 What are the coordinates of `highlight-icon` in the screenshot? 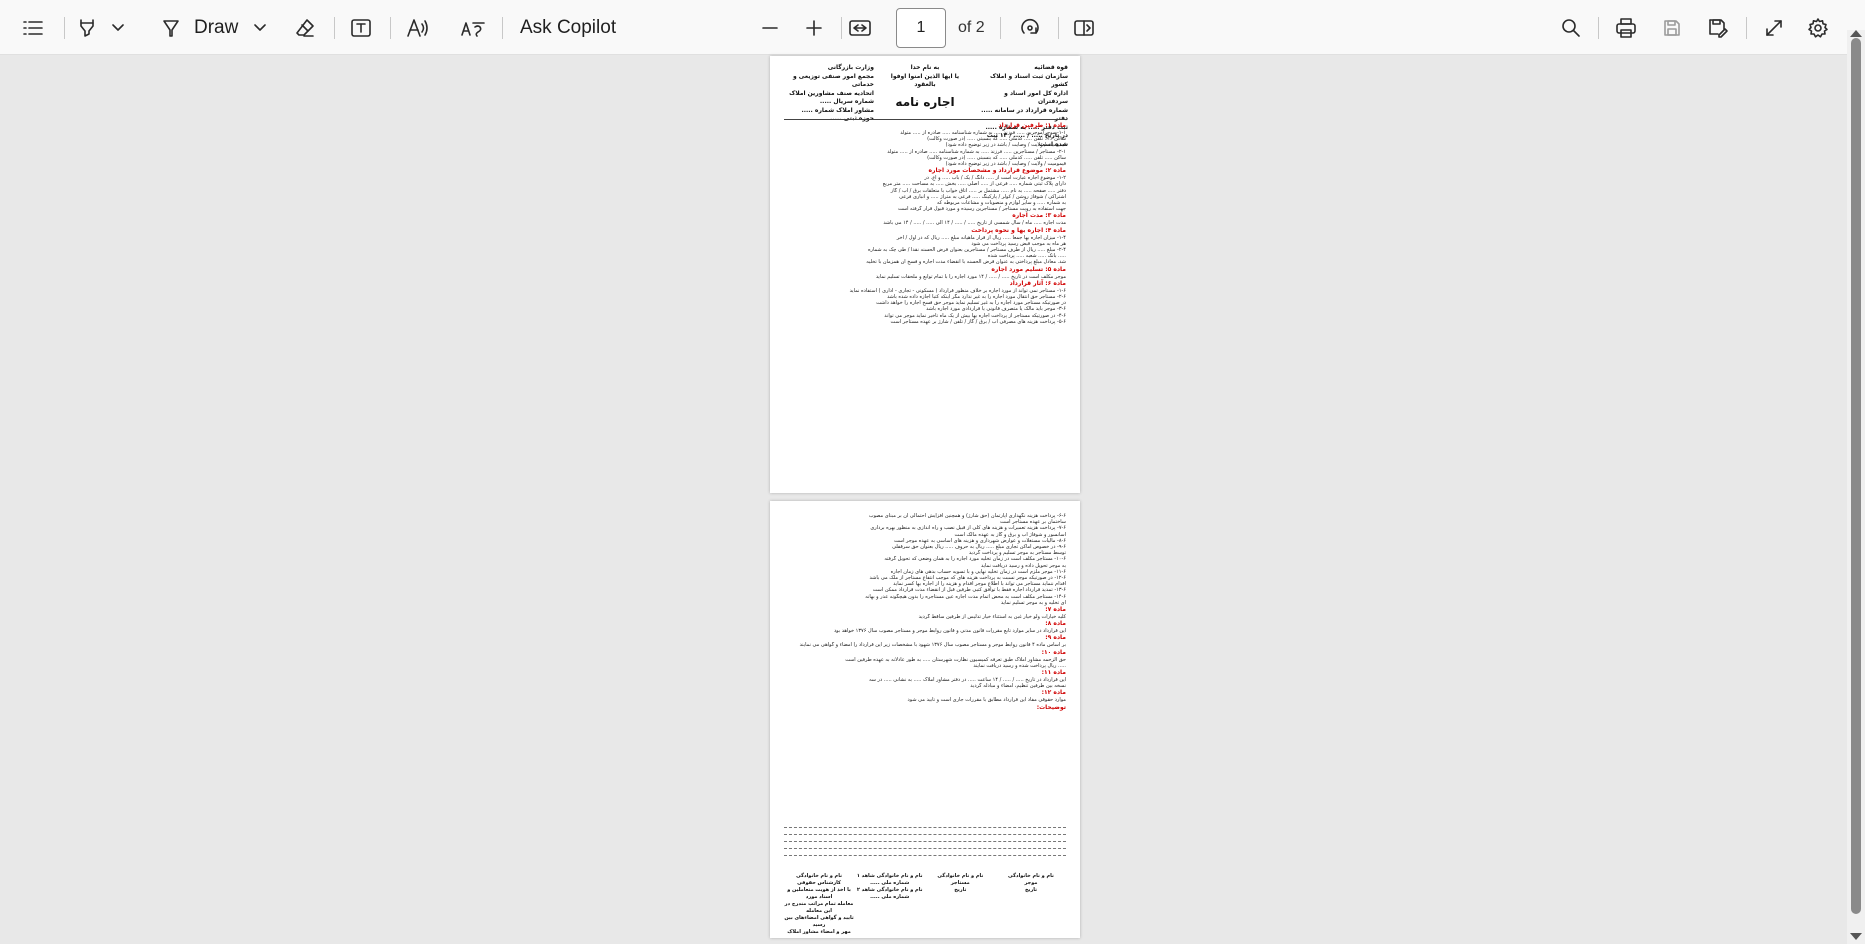 It's located at (87, 28).